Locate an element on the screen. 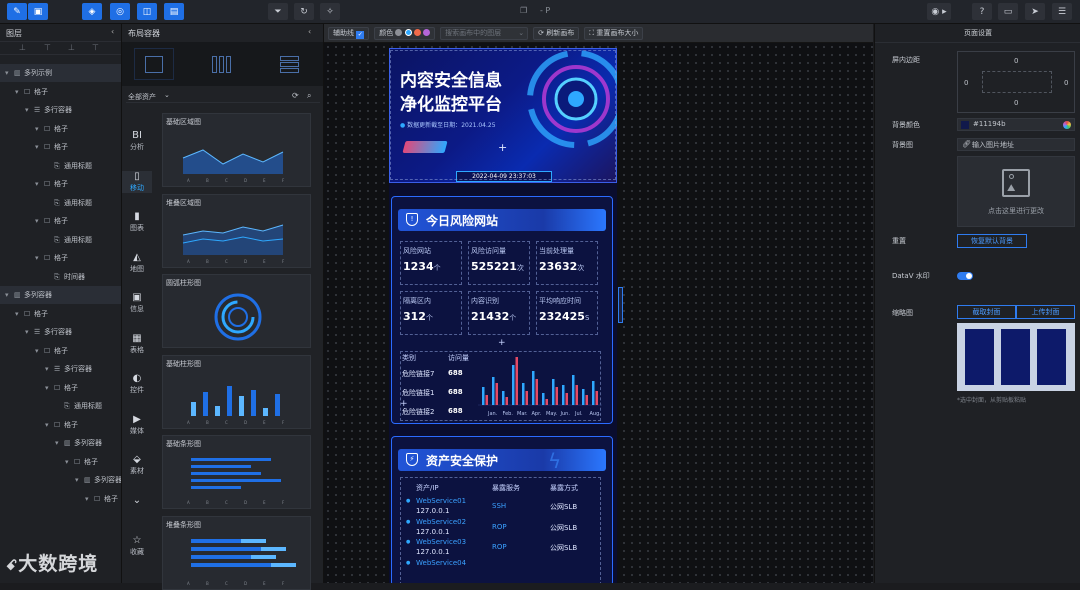 The image size is (1080, 590). align-up-icon: ⊤ is located at coordinates (47, 47).